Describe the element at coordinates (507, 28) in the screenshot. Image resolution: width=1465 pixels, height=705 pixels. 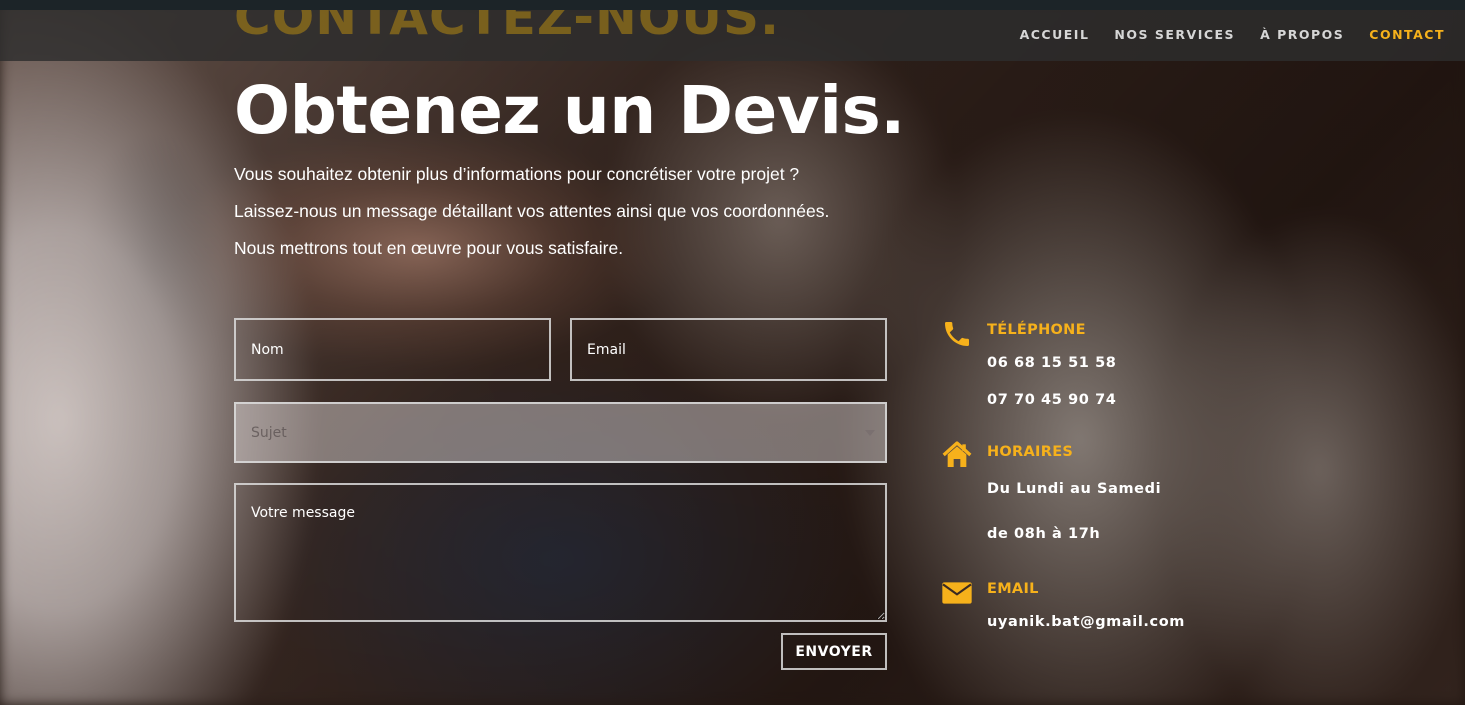
I see `section-ghost-title: CONTACTEZ-NOUS.` at that location.